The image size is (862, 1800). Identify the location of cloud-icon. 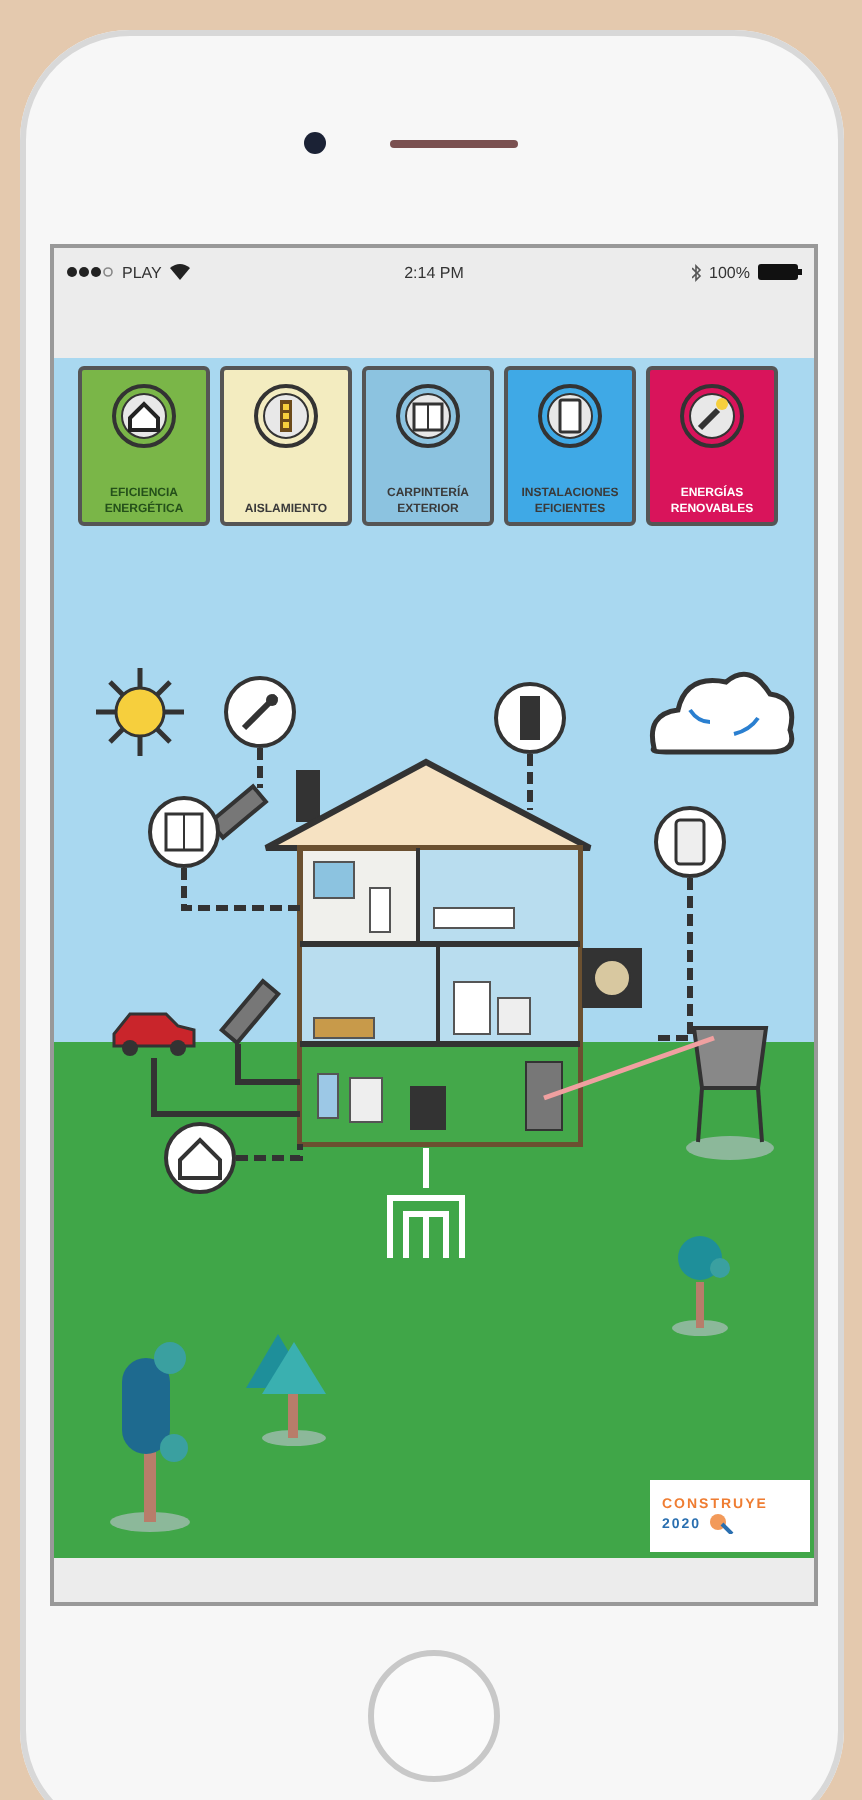
(722, 713).